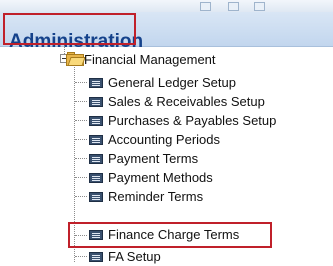  What do you see at coordinates (172, 82) in the screenshot?
I see `tree-item-label: General Ledger Setup` at bounding box center [172, 82].